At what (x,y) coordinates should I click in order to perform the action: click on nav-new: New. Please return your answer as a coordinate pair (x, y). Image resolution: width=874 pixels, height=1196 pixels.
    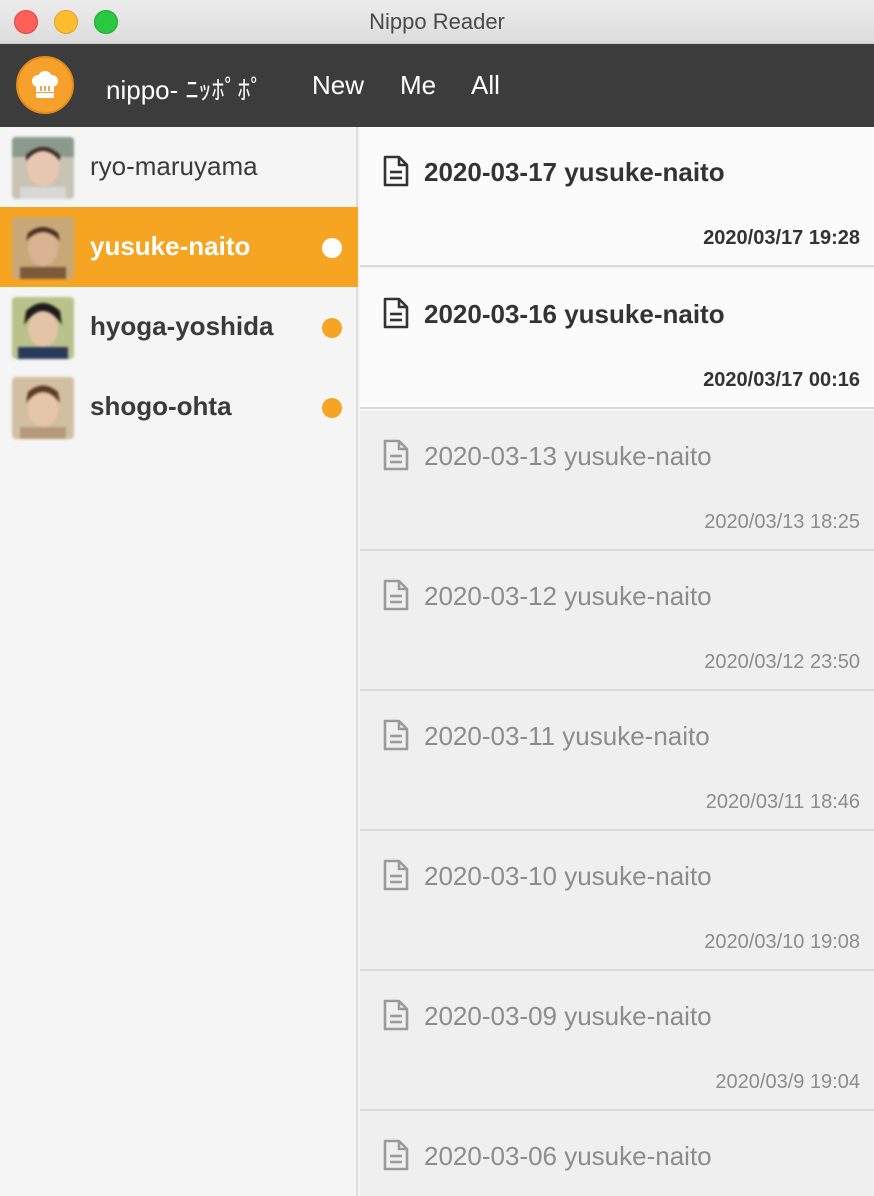
    Looking at the image, I should click on (338, 85).